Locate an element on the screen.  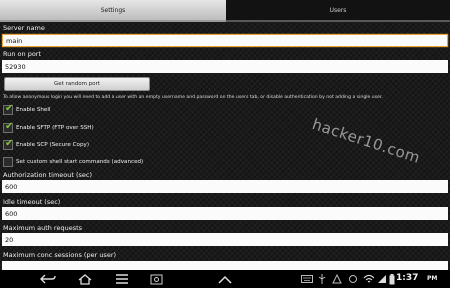
get-random-port-button: Get random port is located at coordinates (77, 84).